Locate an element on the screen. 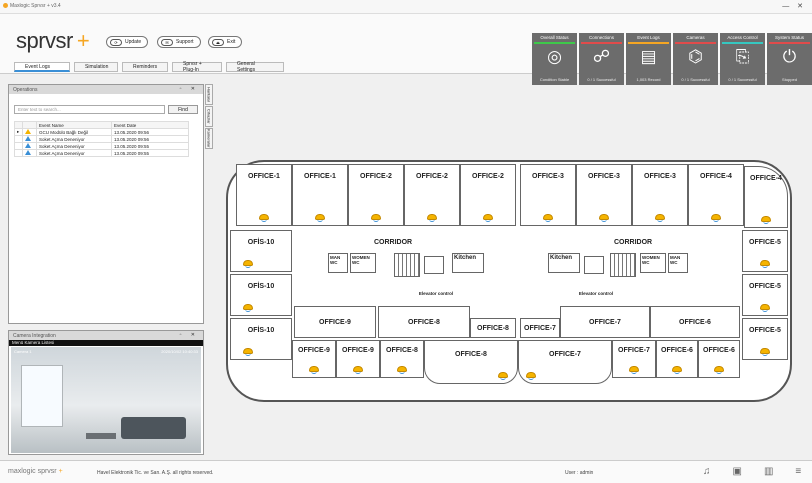 The height and width of the screenshot is (483, 812). speaker-icon: ♫ is located at coordinates (707, 471).